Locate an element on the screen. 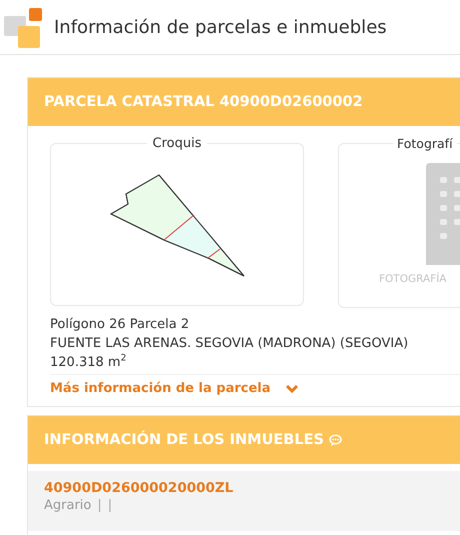 The image size is (460, 535). more-info-link: Más información de la parcela is located at coordinates (174, 388).